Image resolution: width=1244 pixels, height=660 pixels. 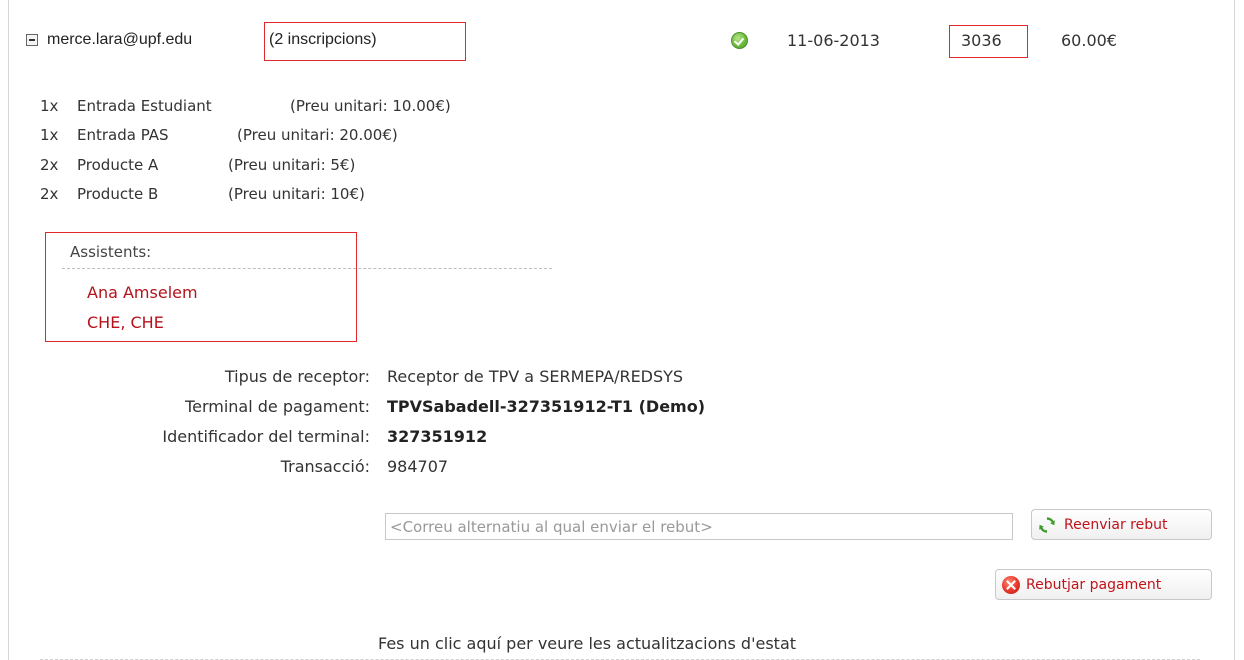 What do you see at coordinates (323, 39) in the screenshot?
I see `inscriptions-count: (2 inscripcions)` at bounding box center [323, 39].